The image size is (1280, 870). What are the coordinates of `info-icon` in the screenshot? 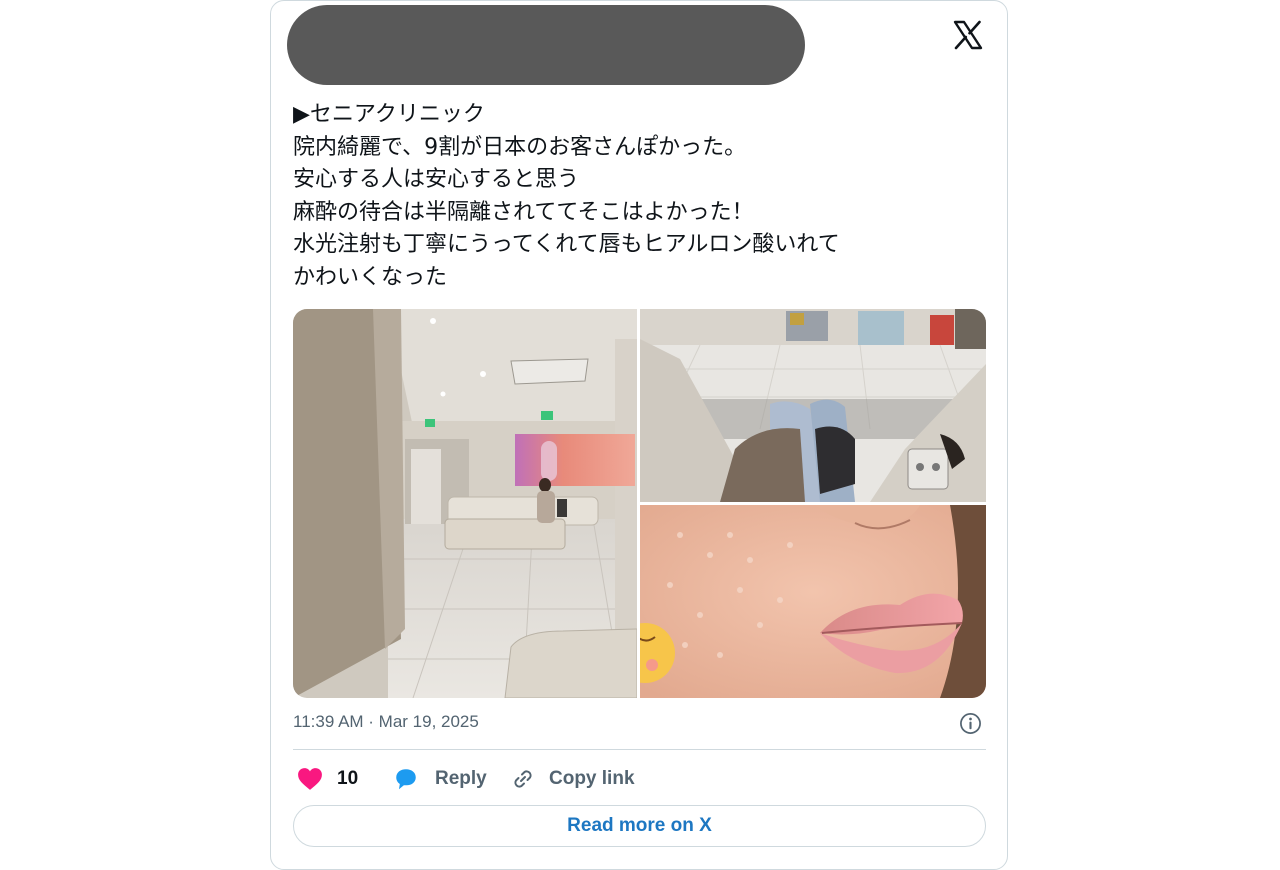 It's located at (970, 723).